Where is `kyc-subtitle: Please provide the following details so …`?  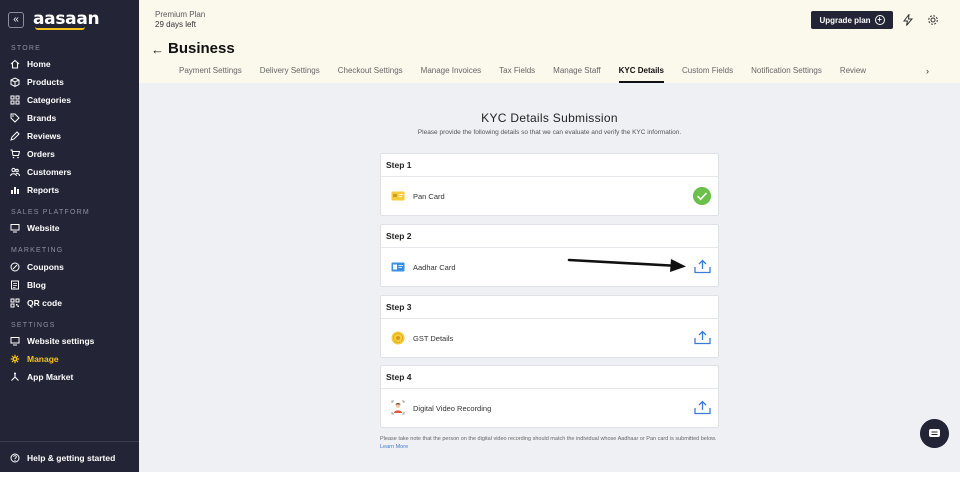
kyc-subtitle: Please provide the following details so … is located at coordinates (549, 132).